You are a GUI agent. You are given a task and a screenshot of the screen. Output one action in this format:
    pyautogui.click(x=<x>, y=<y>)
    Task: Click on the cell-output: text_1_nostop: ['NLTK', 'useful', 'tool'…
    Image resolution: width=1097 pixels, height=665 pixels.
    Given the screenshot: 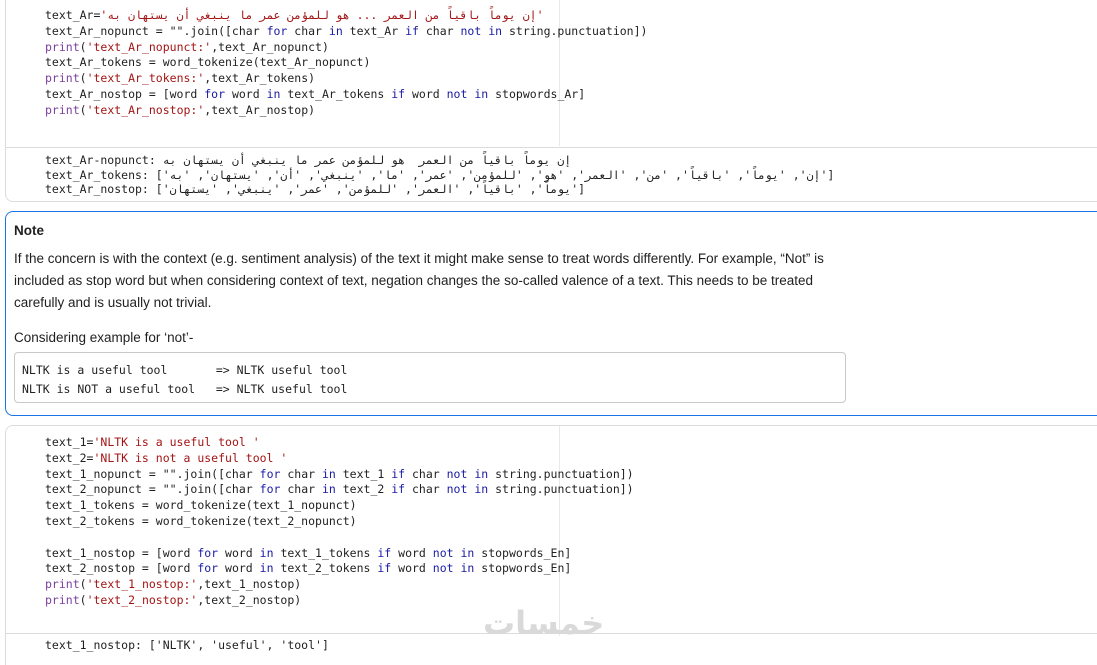 What is the action you would take?
    pyautogui.click(x=187, y=645)
    